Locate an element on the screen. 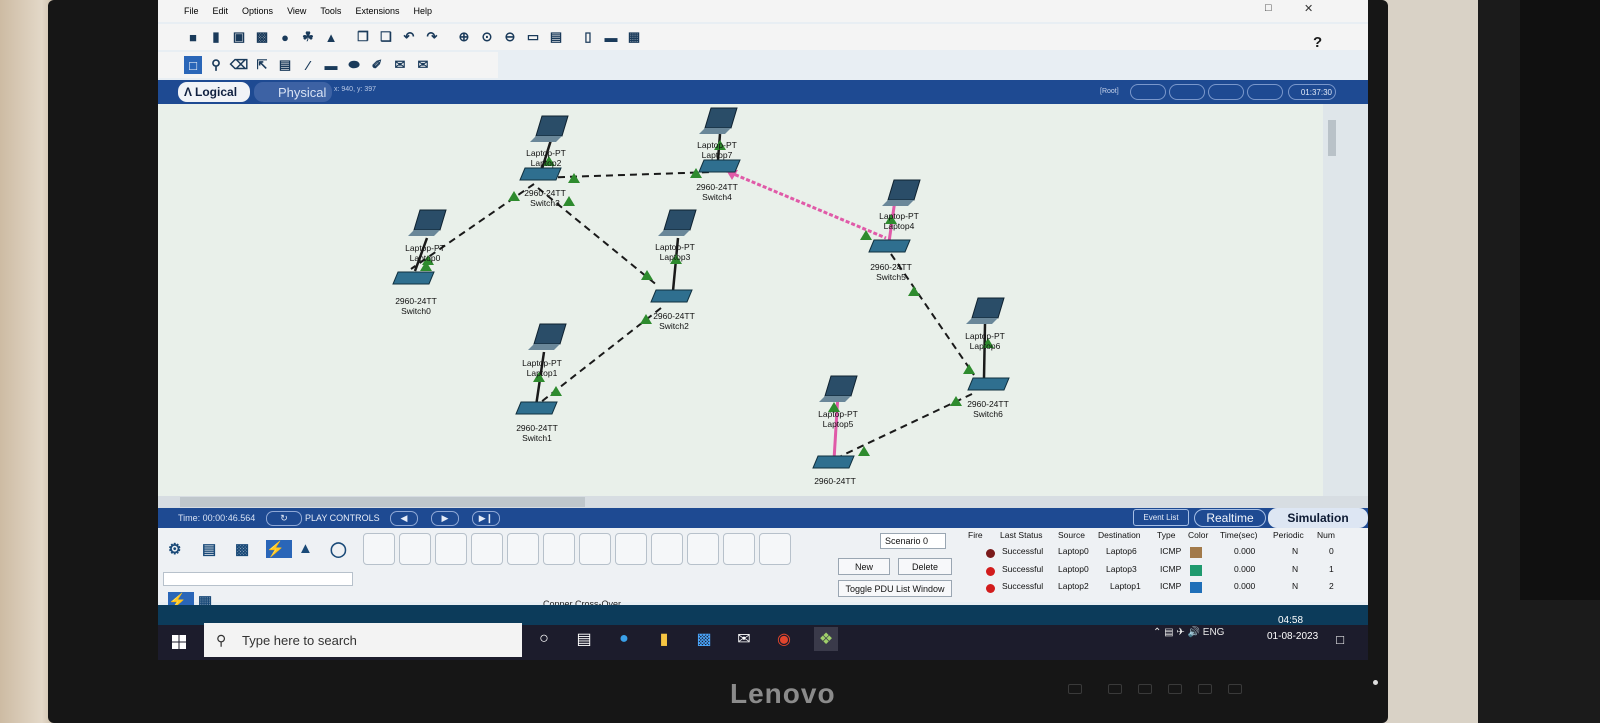 This screenshot has height=723, width=1600. tab-logical: Λ Logical is located at coordinates (214, 92).